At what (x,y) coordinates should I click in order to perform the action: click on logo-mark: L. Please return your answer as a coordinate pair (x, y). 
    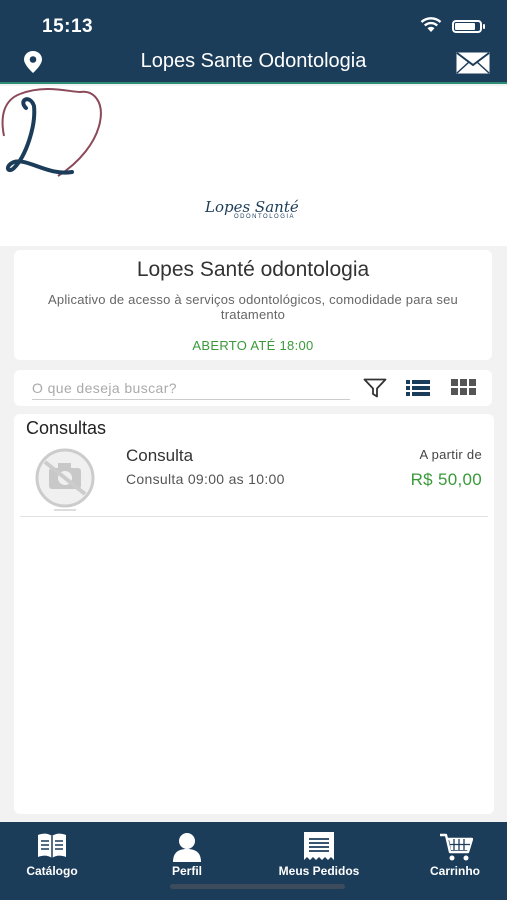
    Looking at the image, I should click on (51, 132).